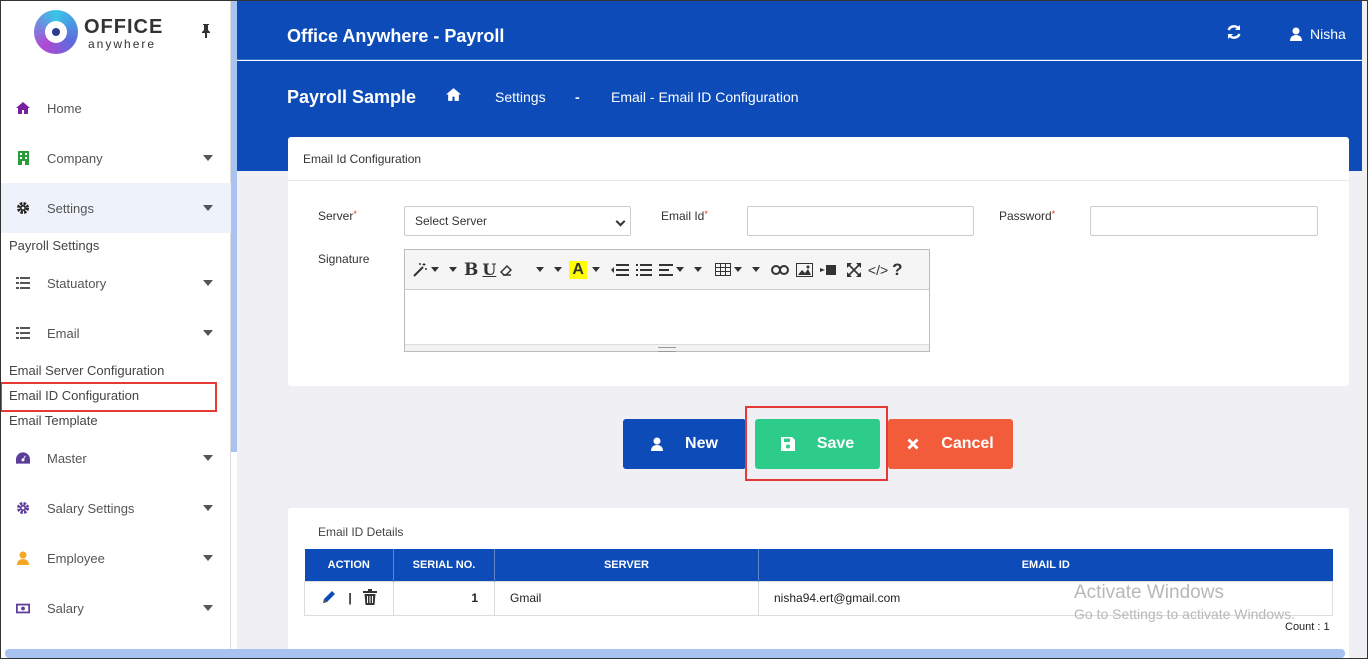 Image resolution: width=1368 pixels, height=659 pixels. Describe the element at coordinates (897, 270) in the screenshot. I see `help-icon: ?` at that location.